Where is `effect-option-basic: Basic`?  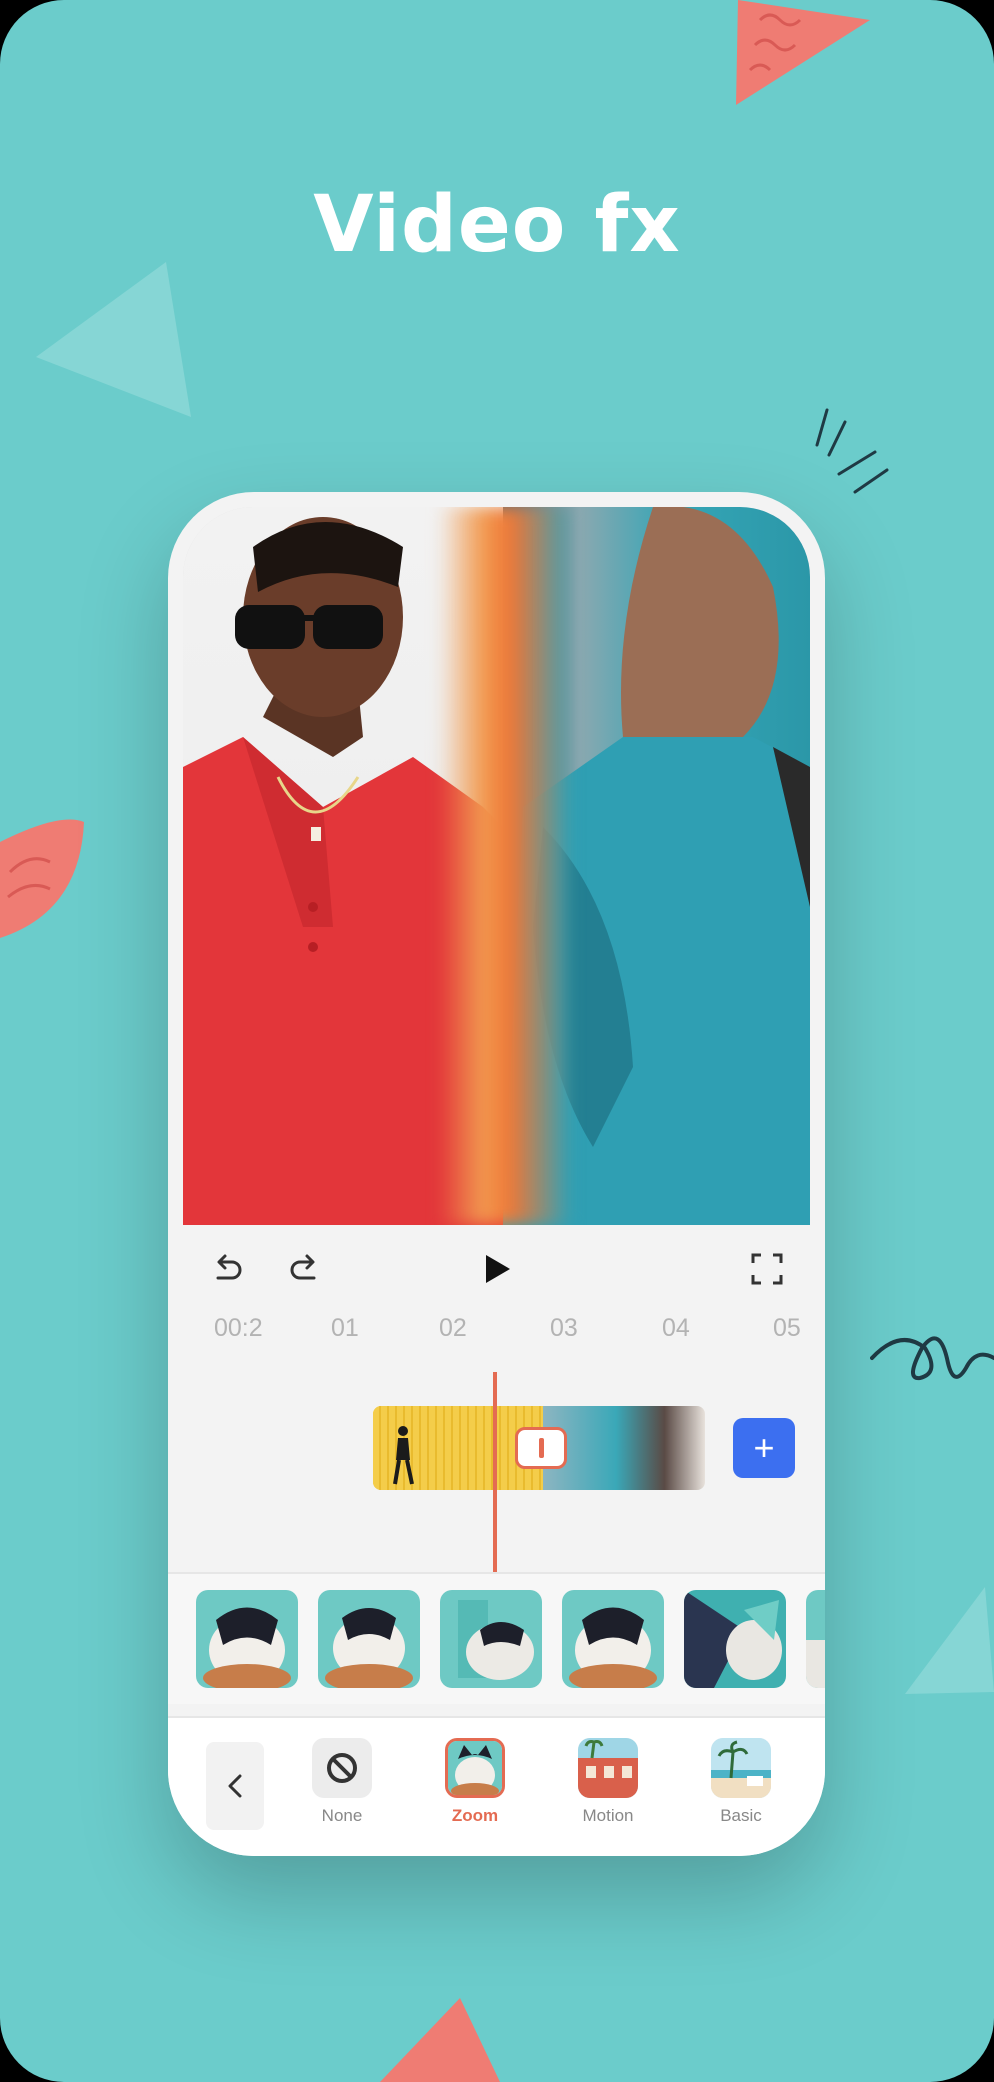 effect-option-basic: Basic is located at coordinates (741, 1782).